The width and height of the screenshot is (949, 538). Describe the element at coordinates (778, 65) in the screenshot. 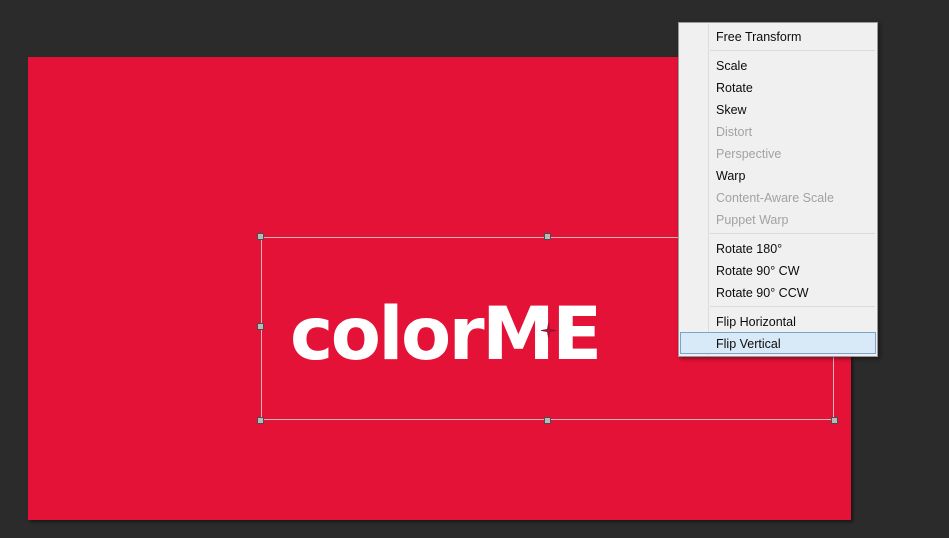

I see `menu-item-scale: Scale` at that location.